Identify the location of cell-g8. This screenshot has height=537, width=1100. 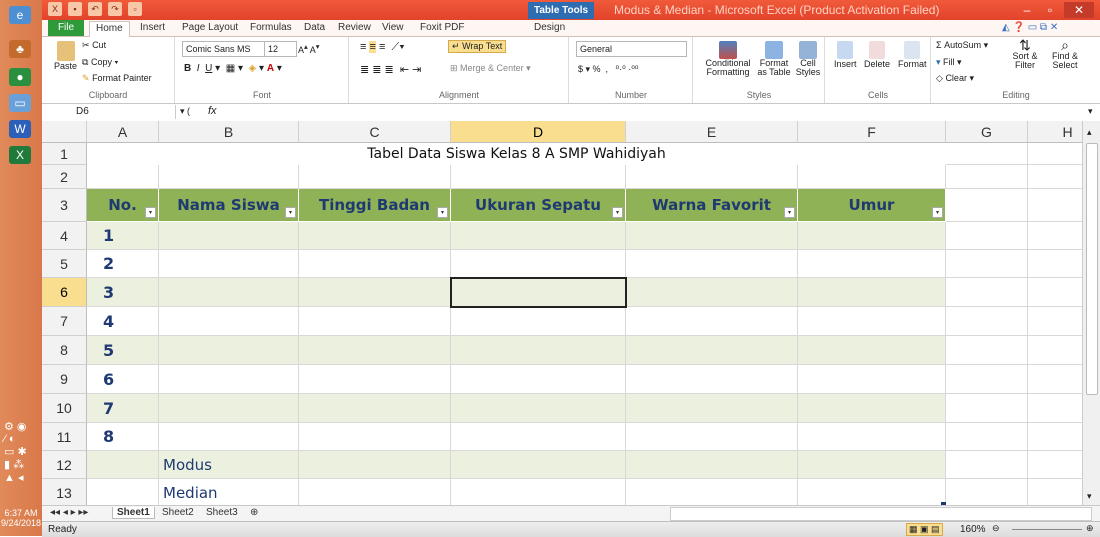
(987, 350).